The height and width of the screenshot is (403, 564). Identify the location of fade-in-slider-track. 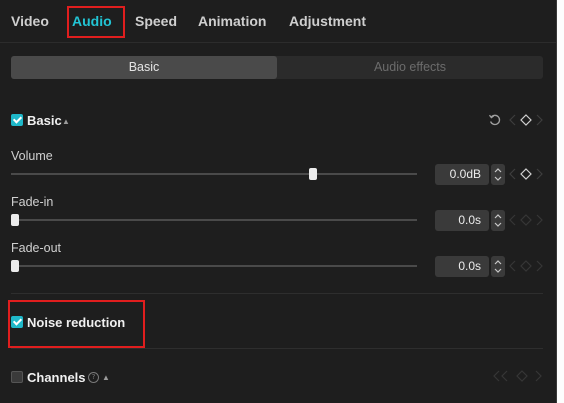
(214, 220).